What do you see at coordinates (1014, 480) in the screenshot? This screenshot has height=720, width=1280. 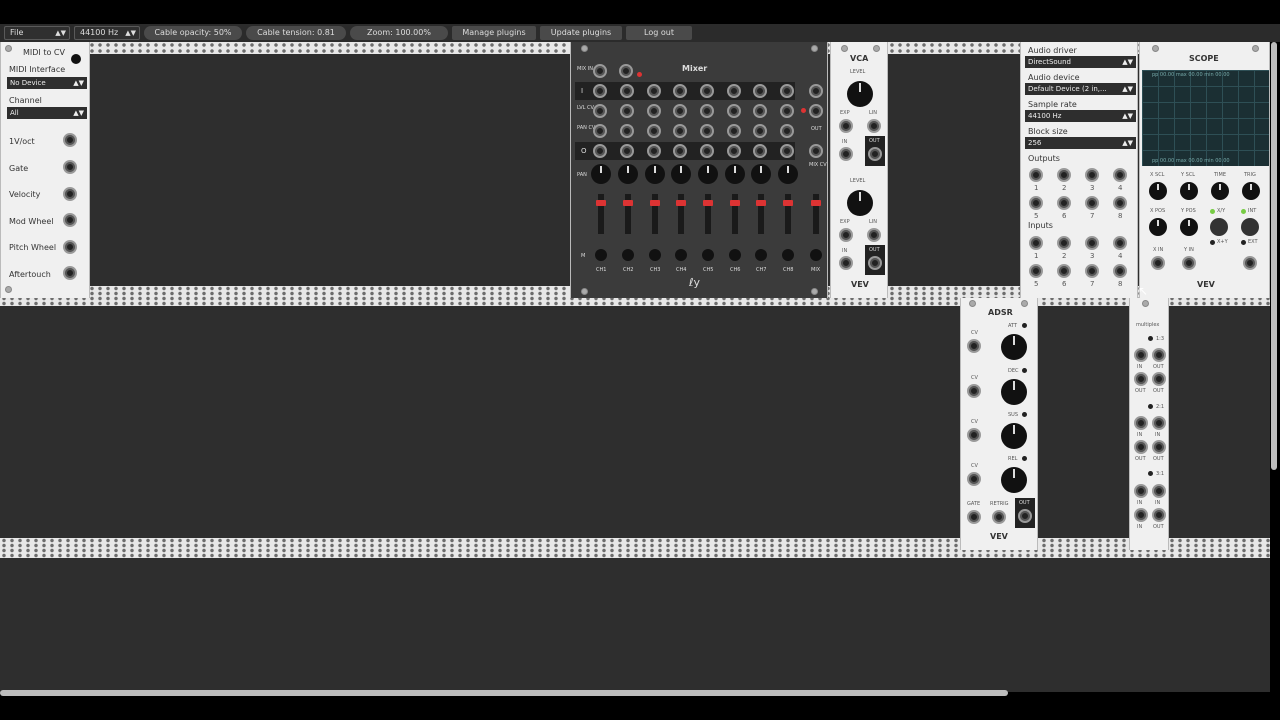 I see `release-knob` at bounding box center [1014, 480].